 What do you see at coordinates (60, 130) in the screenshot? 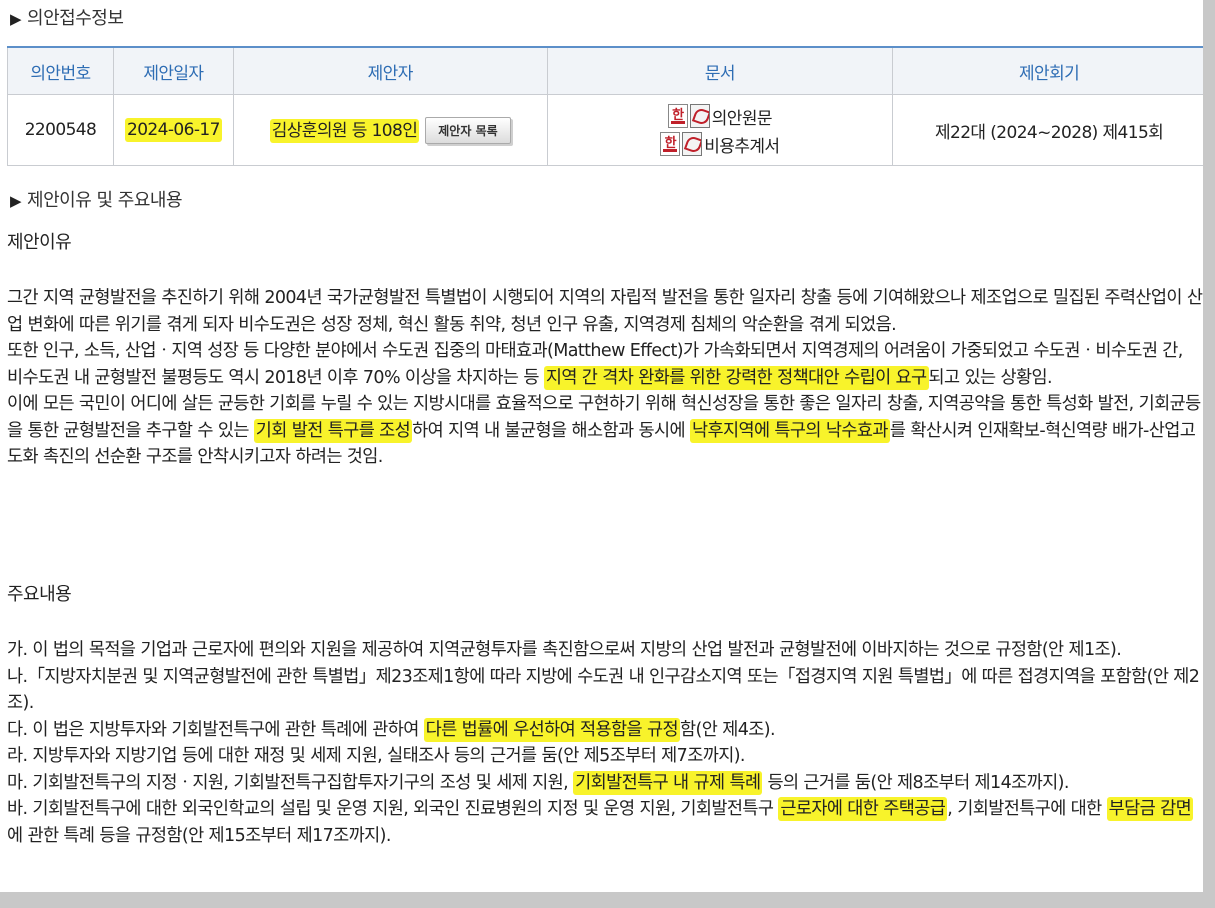
I see `bill-number: 2200548` at bounding box center [60, 130].